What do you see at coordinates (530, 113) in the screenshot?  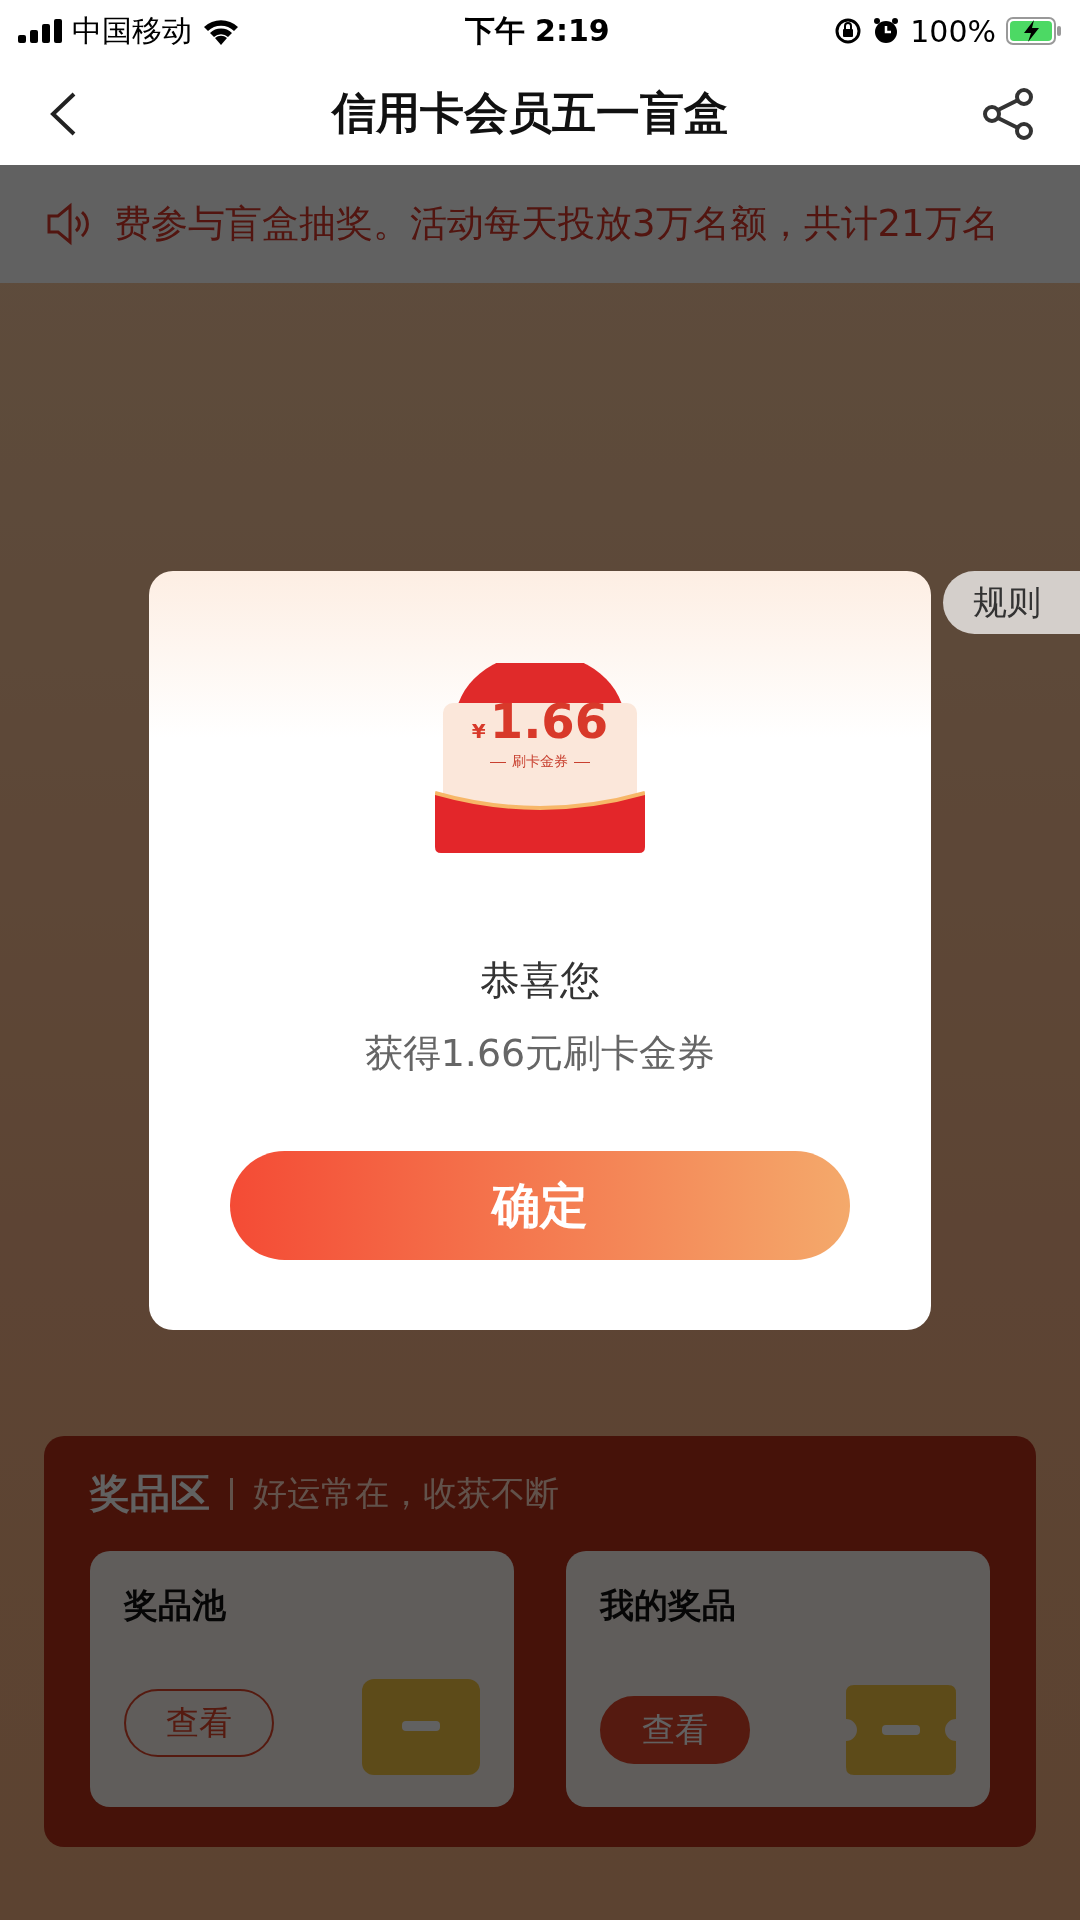 I see `page-title: 信用卡会员五一盲盒` at bounding box center [530, 113].